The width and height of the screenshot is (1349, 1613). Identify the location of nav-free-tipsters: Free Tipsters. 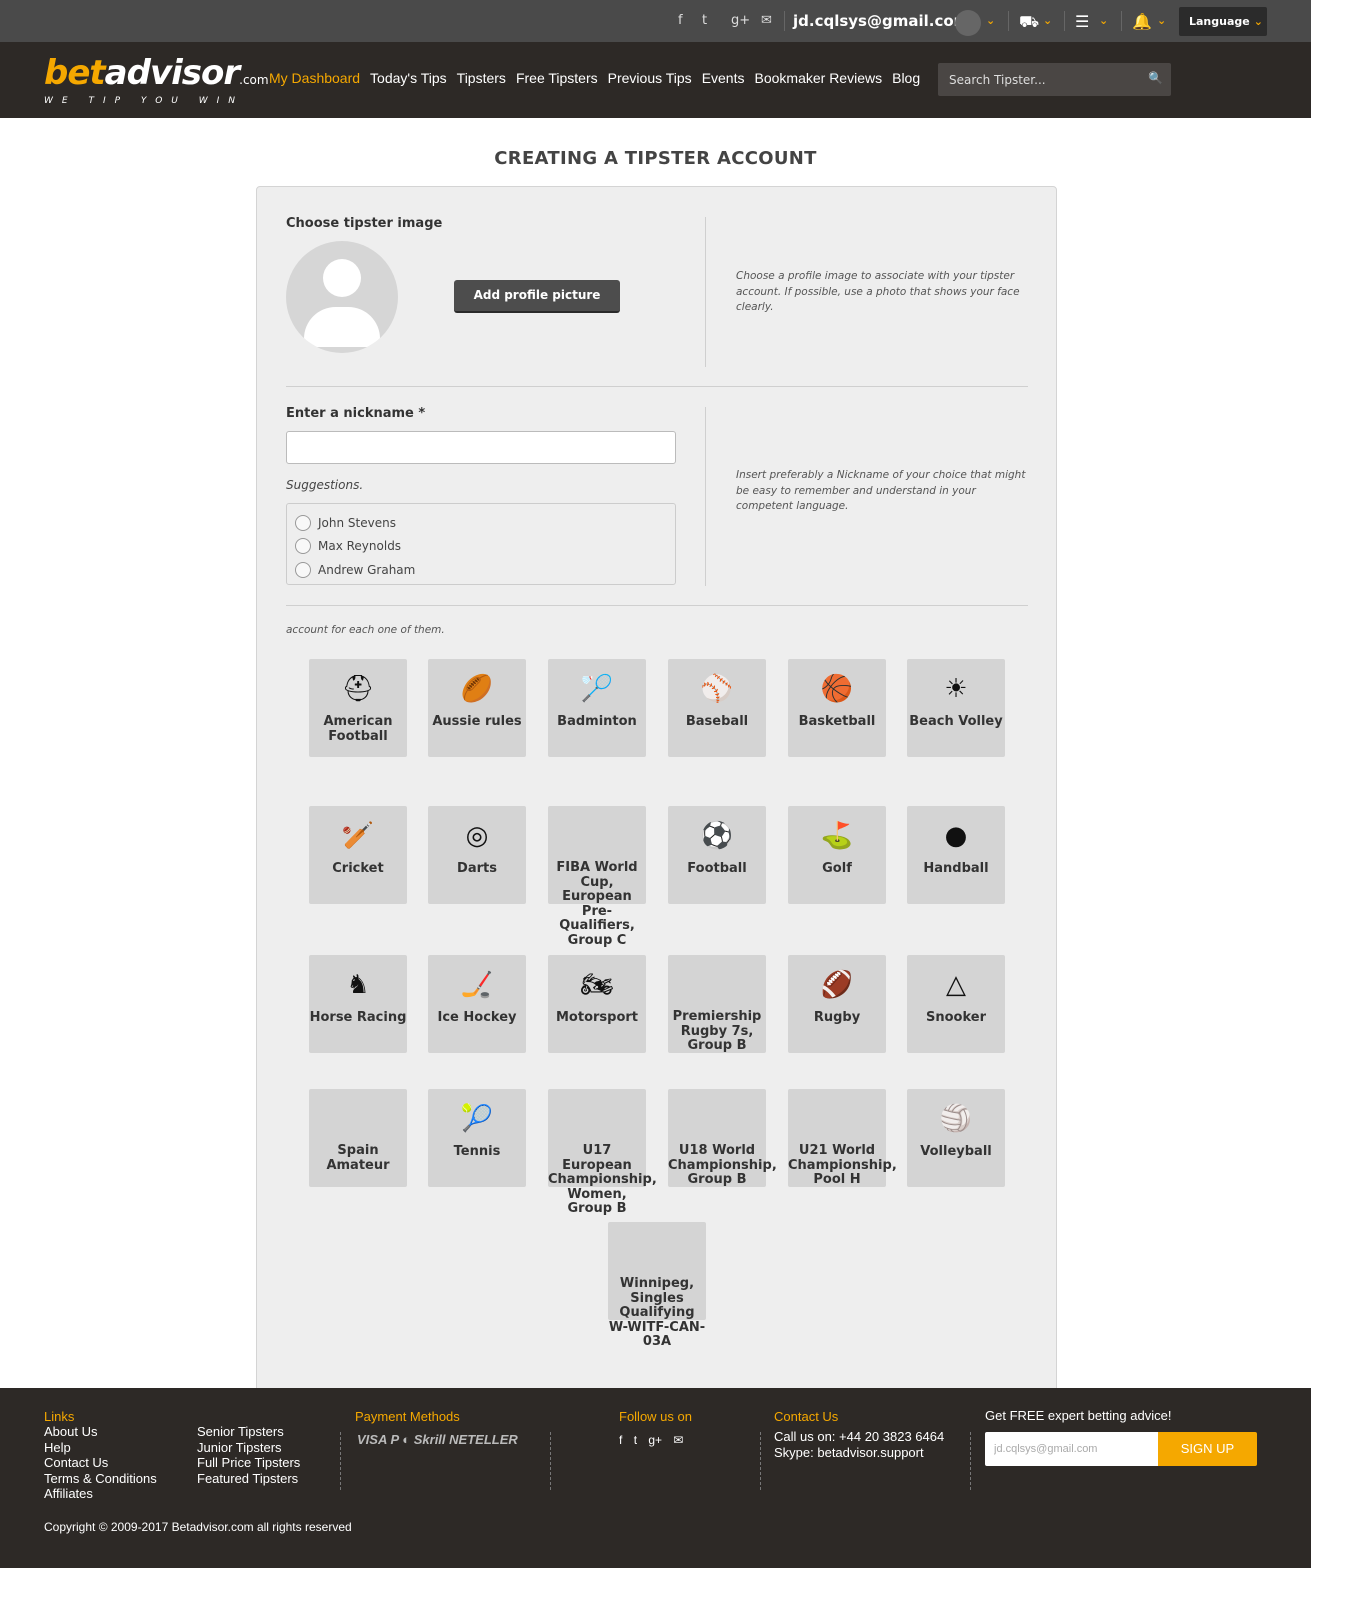
(557, 78).